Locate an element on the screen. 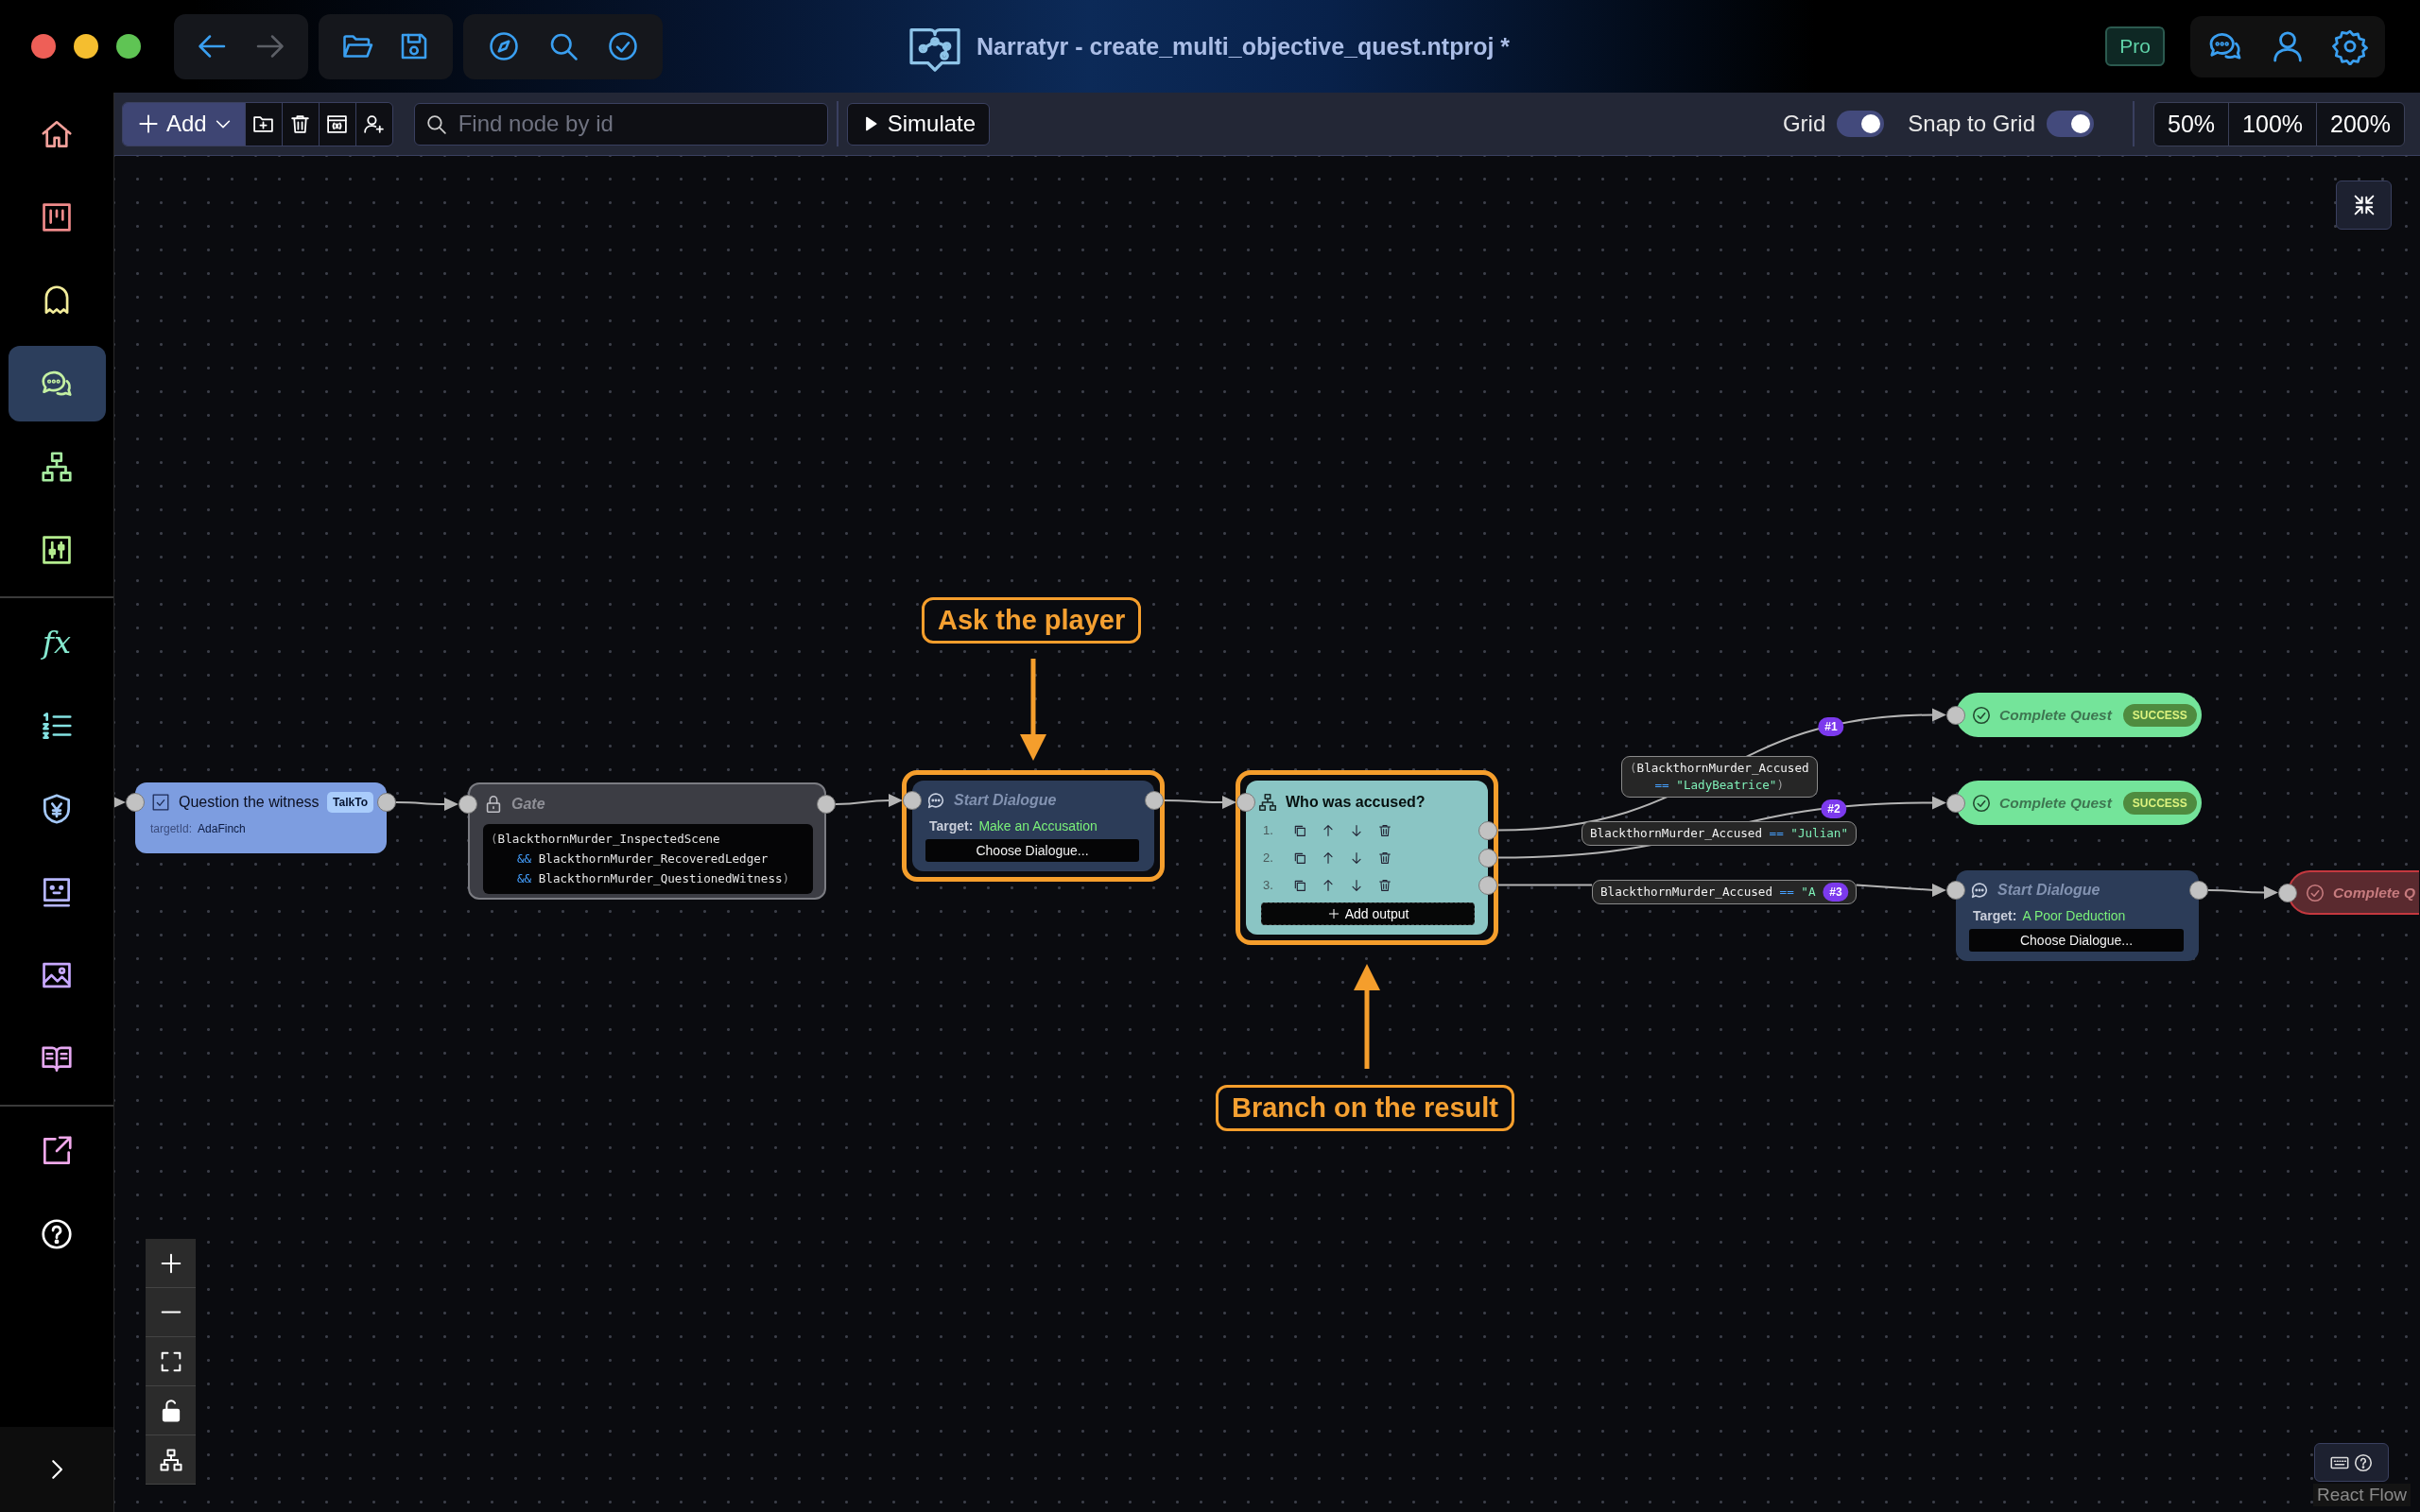  edge-number-badge: #1 is located at coordinates (1831, 726).